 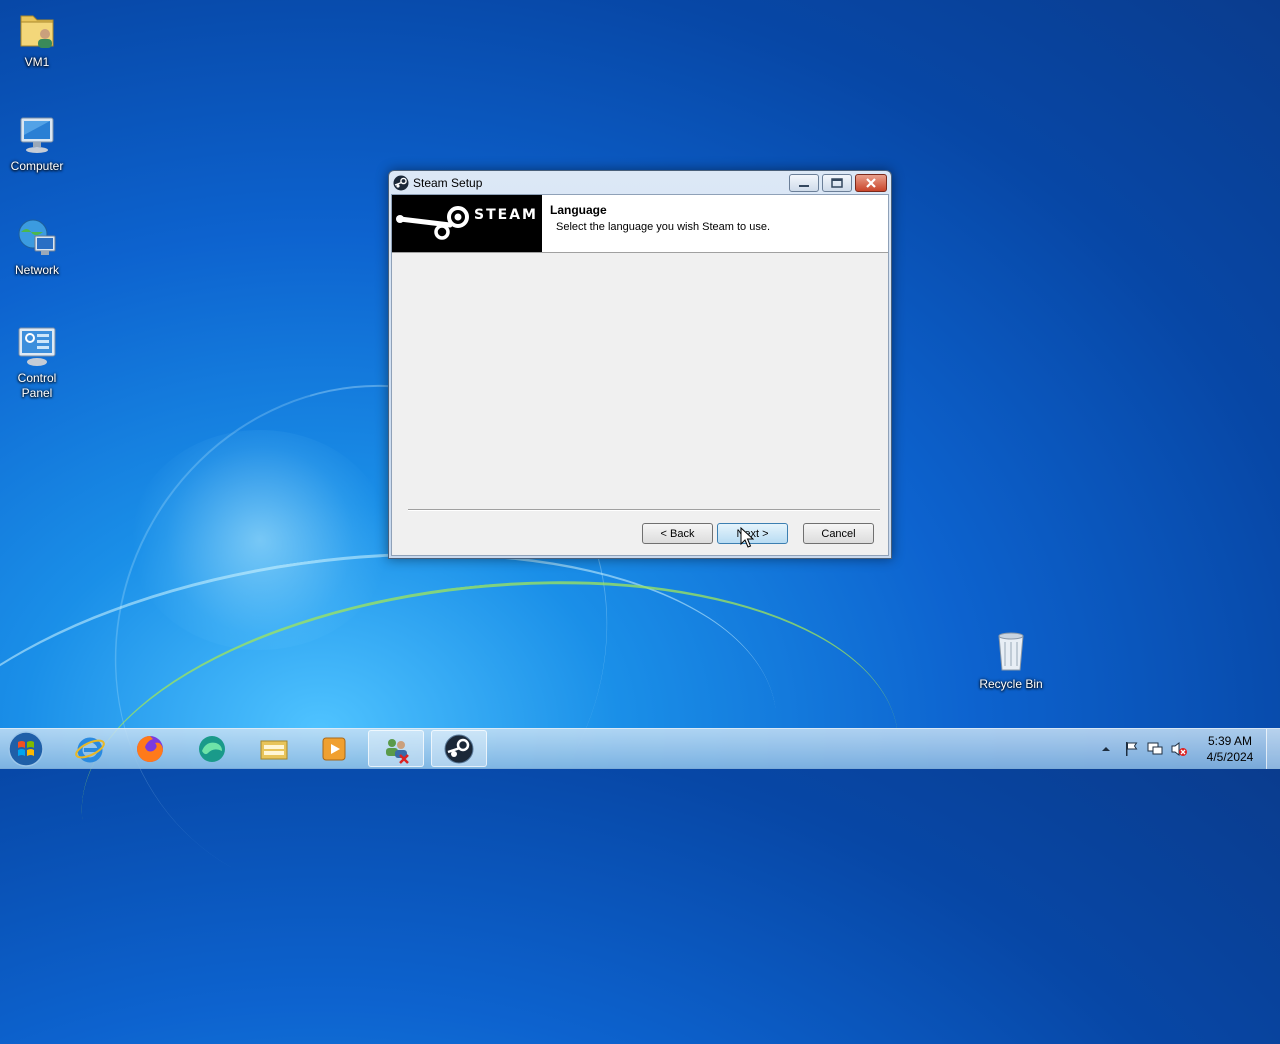 I want to click on taskbar: 5:39 AM 4/5/2024, so click(x=640, y=748).